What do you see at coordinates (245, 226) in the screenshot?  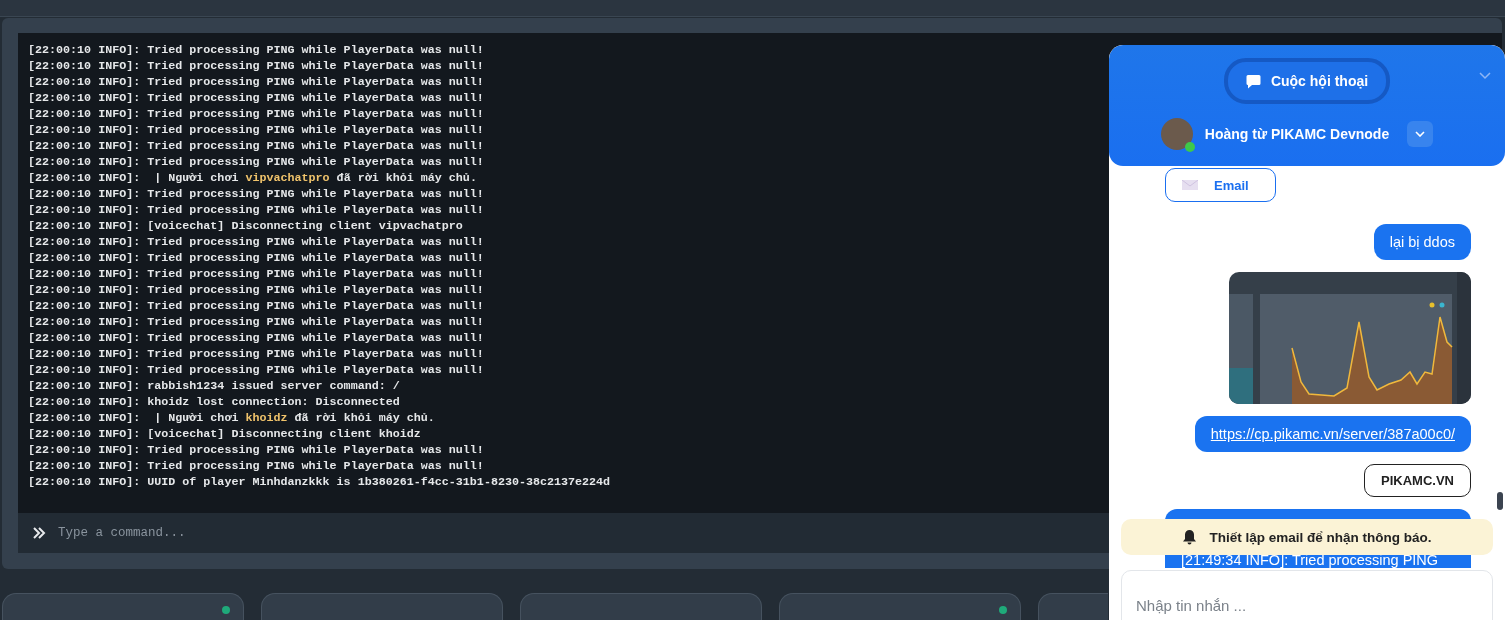 I see `log-line: [22:00:10 INFO]: [voicechat] Disconnecting client vipvachatpro` at bounding box center [245, 226].